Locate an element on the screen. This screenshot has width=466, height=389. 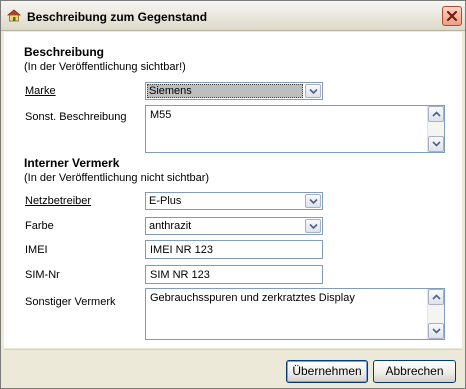
other-desc-value: M55 is located at coordinates (161, 115).